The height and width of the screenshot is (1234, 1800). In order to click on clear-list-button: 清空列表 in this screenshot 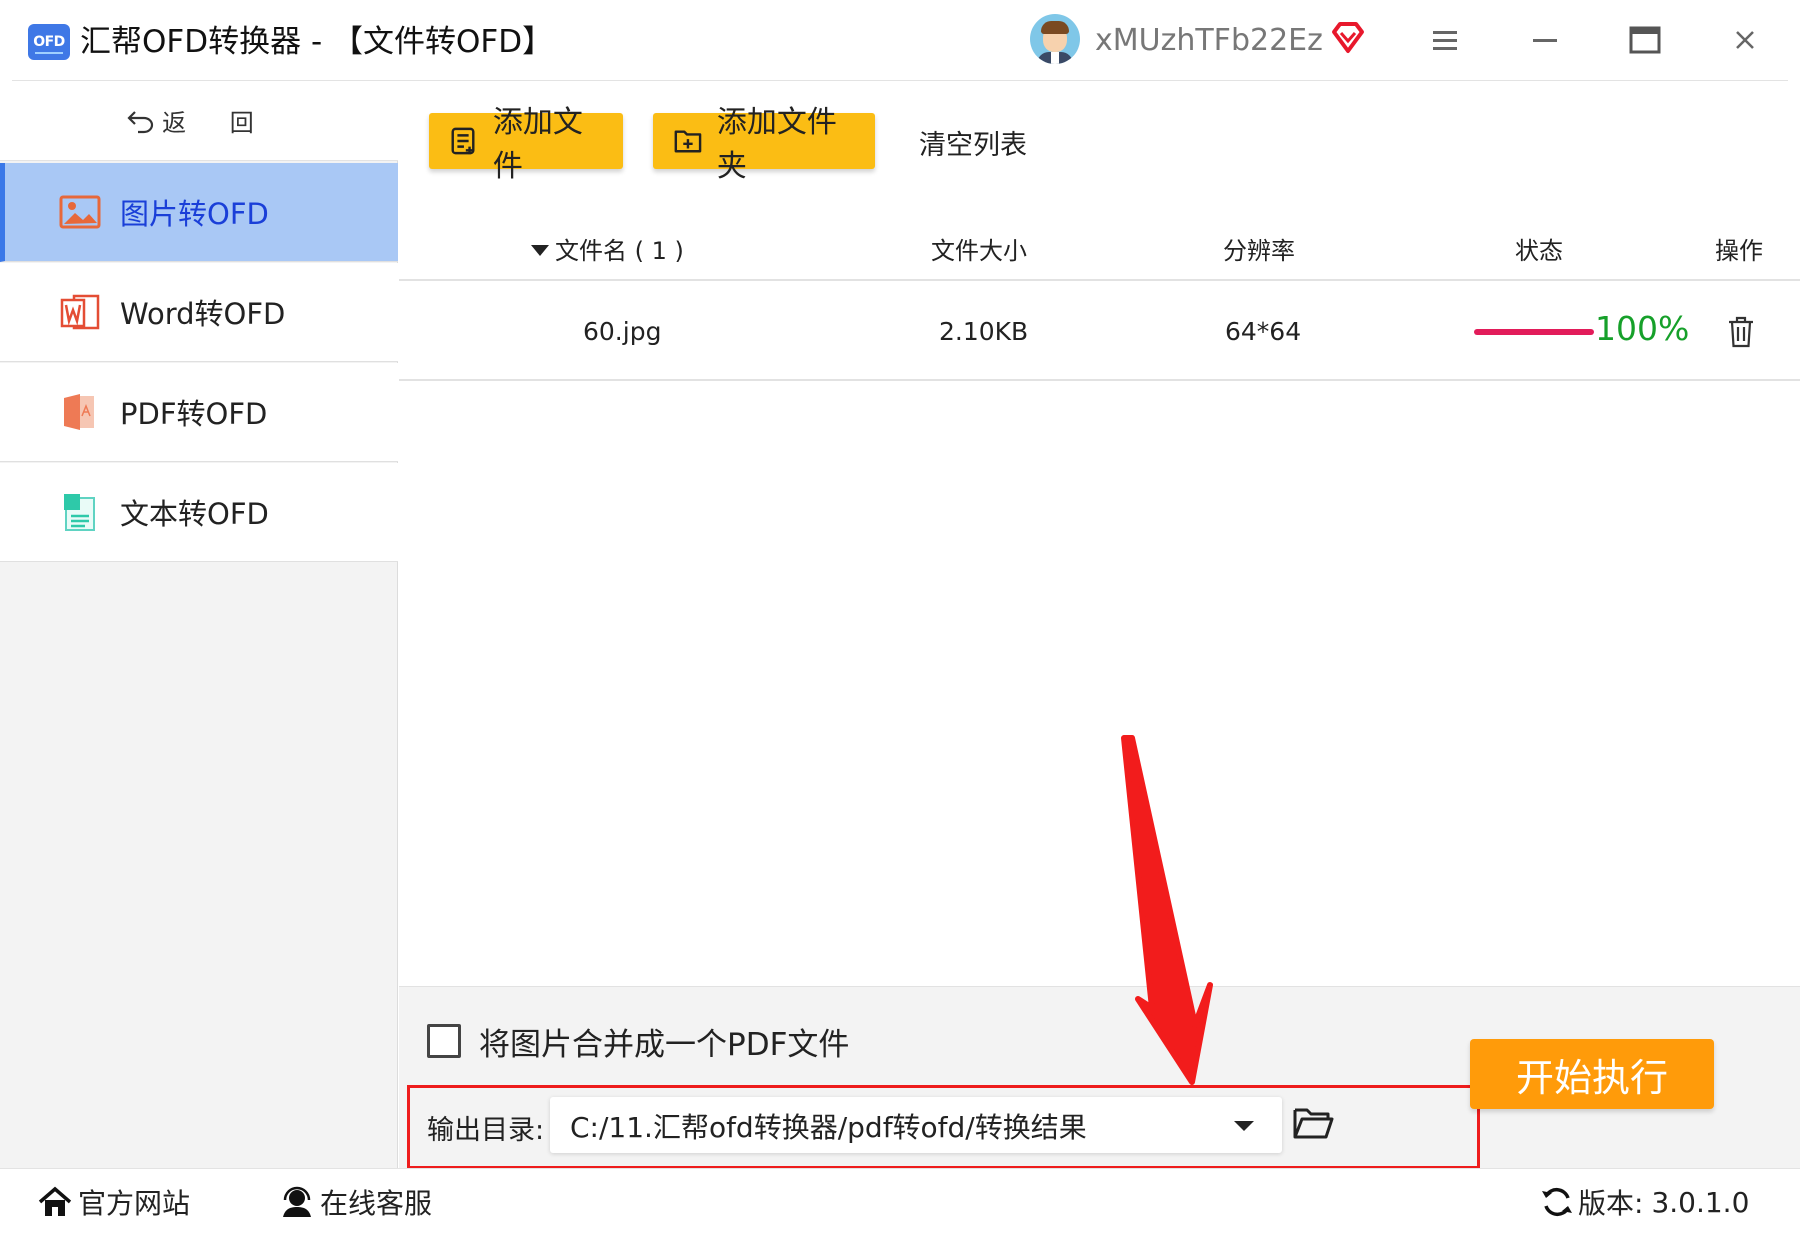, I will do `click(973, 142)`.